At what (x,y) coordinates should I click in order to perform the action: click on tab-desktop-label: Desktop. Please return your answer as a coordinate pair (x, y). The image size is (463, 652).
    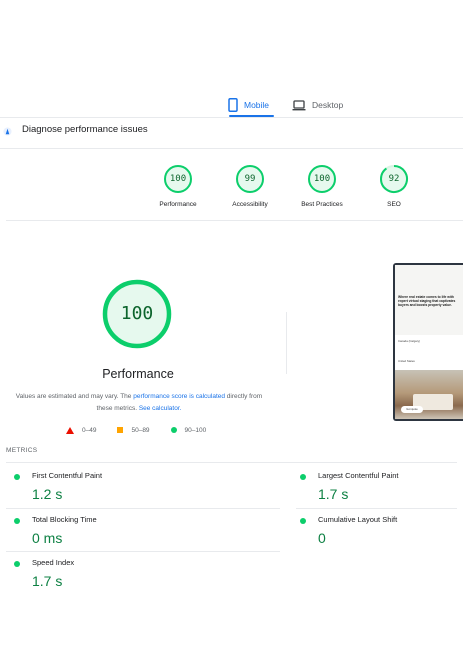
    Looking at the image, I should click on (328, 105).